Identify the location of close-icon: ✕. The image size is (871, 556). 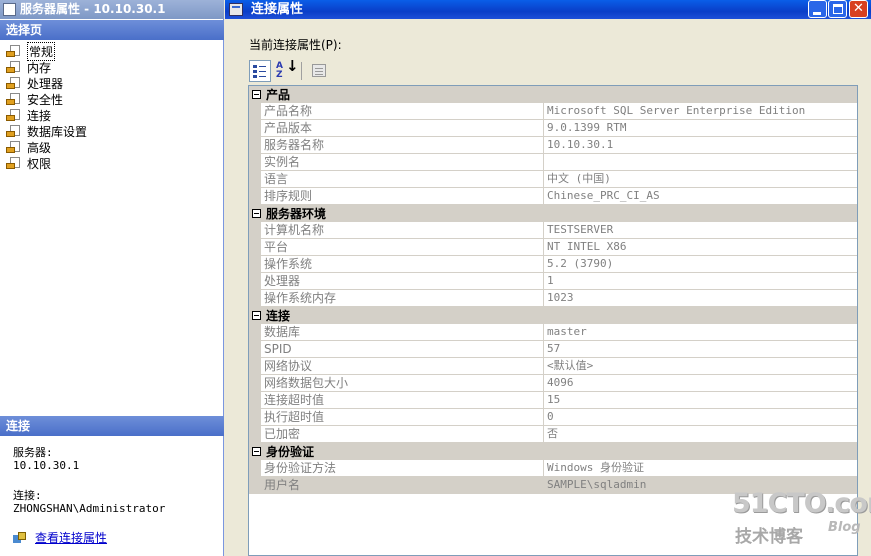
(858, 8).